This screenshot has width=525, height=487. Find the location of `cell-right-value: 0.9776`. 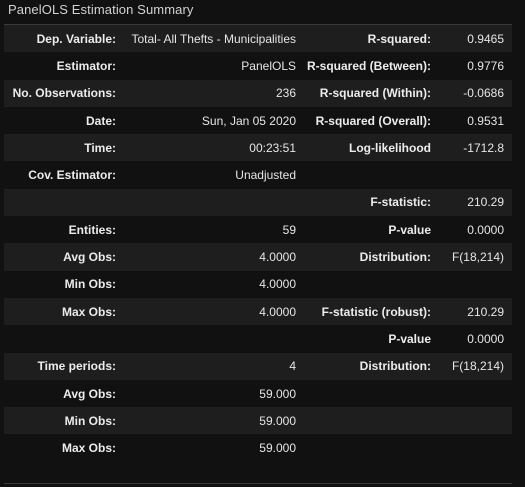

cell-right-value: 0.9776 is located at coordinates (485, 65).